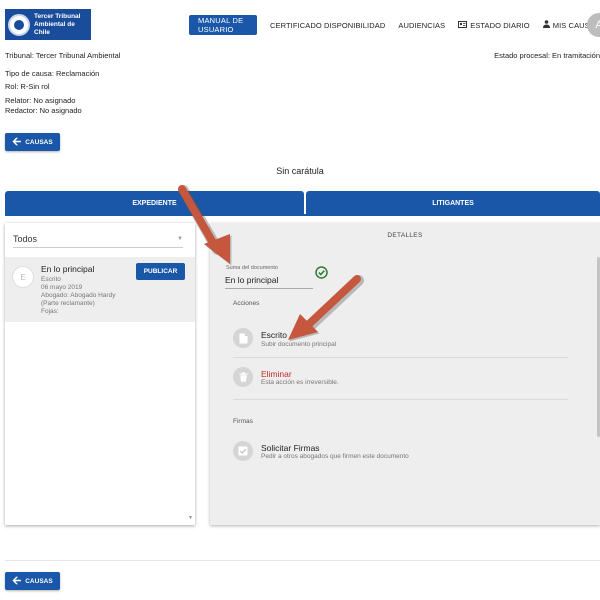 The width and height of the screenshot is (600, 600). What do you see at coordinates (453, 203) in the screenshot?
I see `tab-litigantes: LITIGANTES` at bounding box center [453, 203].